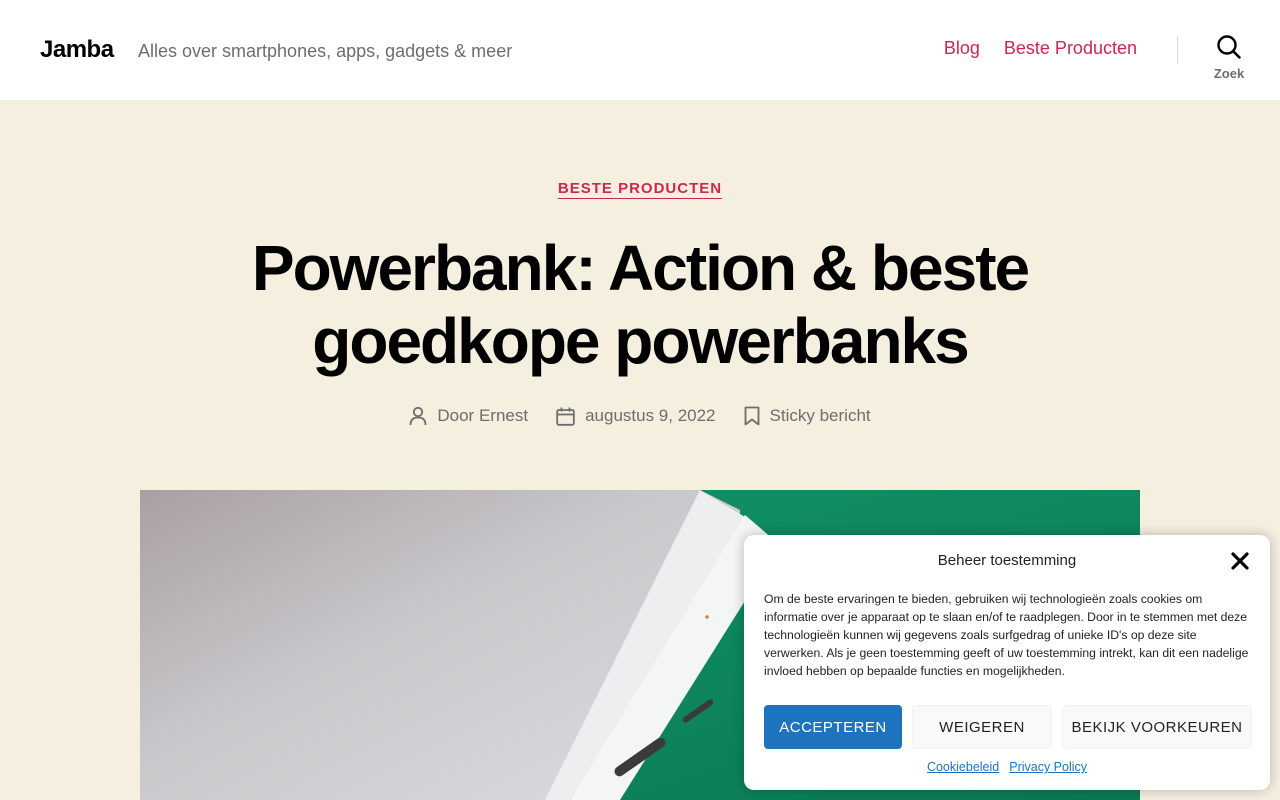  I want to click on sticky-label: Sticky bericht, so click(820, 415).